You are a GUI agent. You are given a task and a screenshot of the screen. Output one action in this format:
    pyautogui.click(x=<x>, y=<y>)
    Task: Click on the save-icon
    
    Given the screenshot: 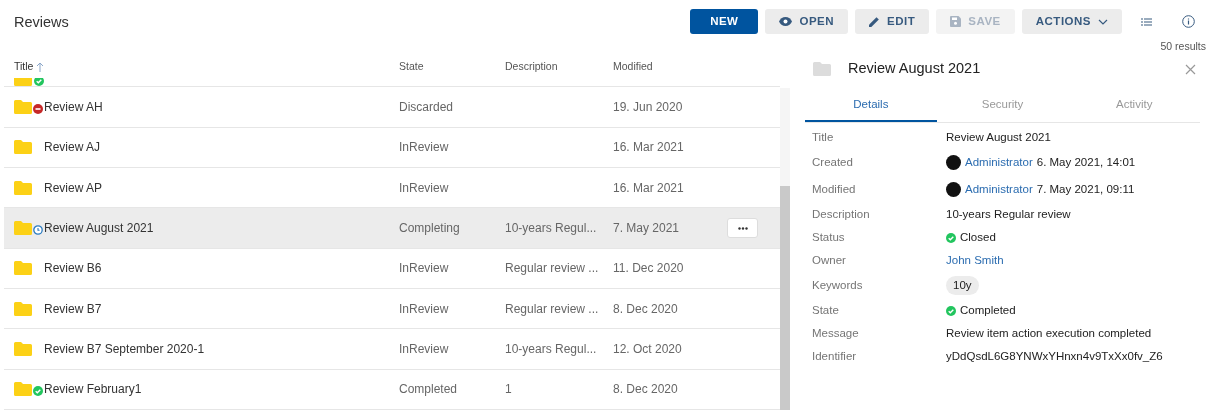 What is the action you would take?
    pyautogui.click(x=956, y=21)
    